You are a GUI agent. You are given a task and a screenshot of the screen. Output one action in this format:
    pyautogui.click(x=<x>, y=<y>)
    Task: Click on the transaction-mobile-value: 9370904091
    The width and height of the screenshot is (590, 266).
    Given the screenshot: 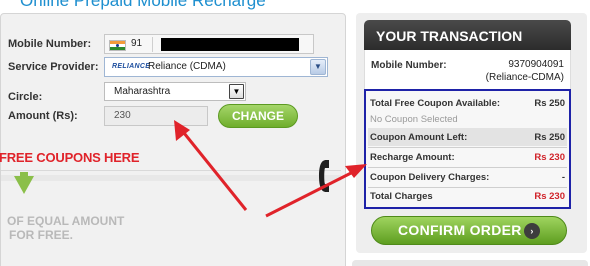 What is the action you would take?
    pyautogui.click(x=536, y=64)
    